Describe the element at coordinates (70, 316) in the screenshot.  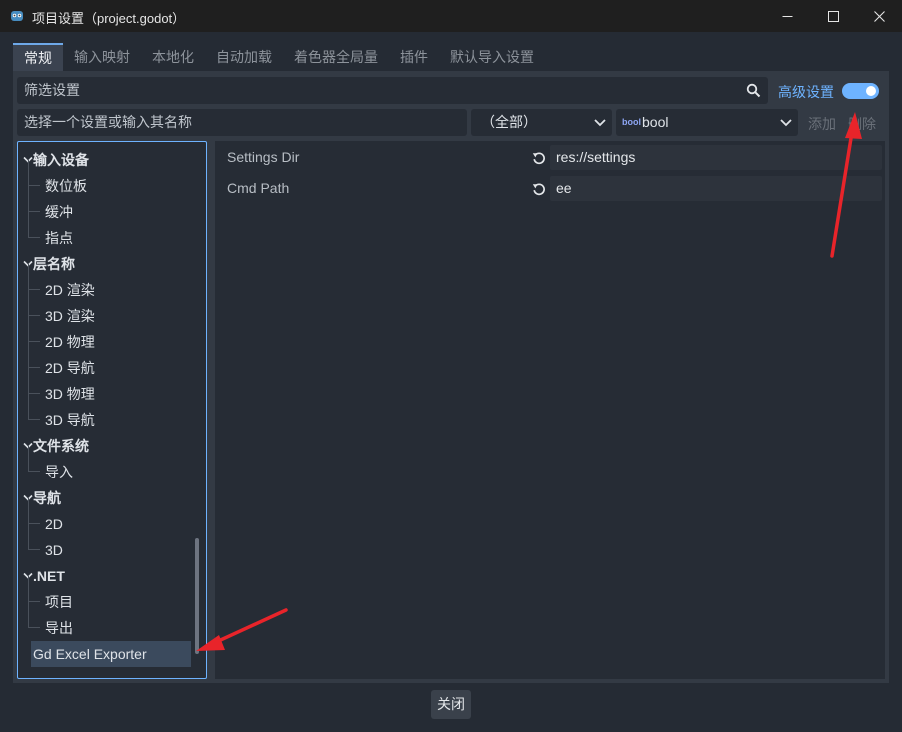
I see `tree-item: 3D 渲染` at that location.